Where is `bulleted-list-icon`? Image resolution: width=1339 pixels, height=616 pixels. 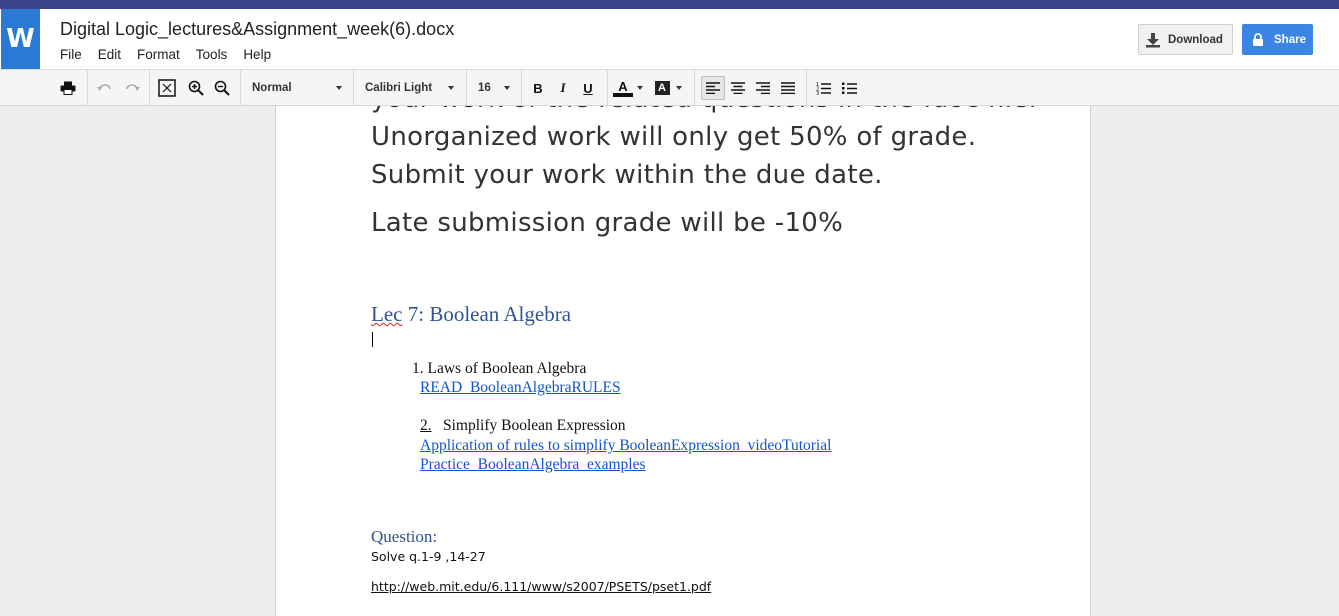 bulleted-list-icon is located at coordinates (849, 88).